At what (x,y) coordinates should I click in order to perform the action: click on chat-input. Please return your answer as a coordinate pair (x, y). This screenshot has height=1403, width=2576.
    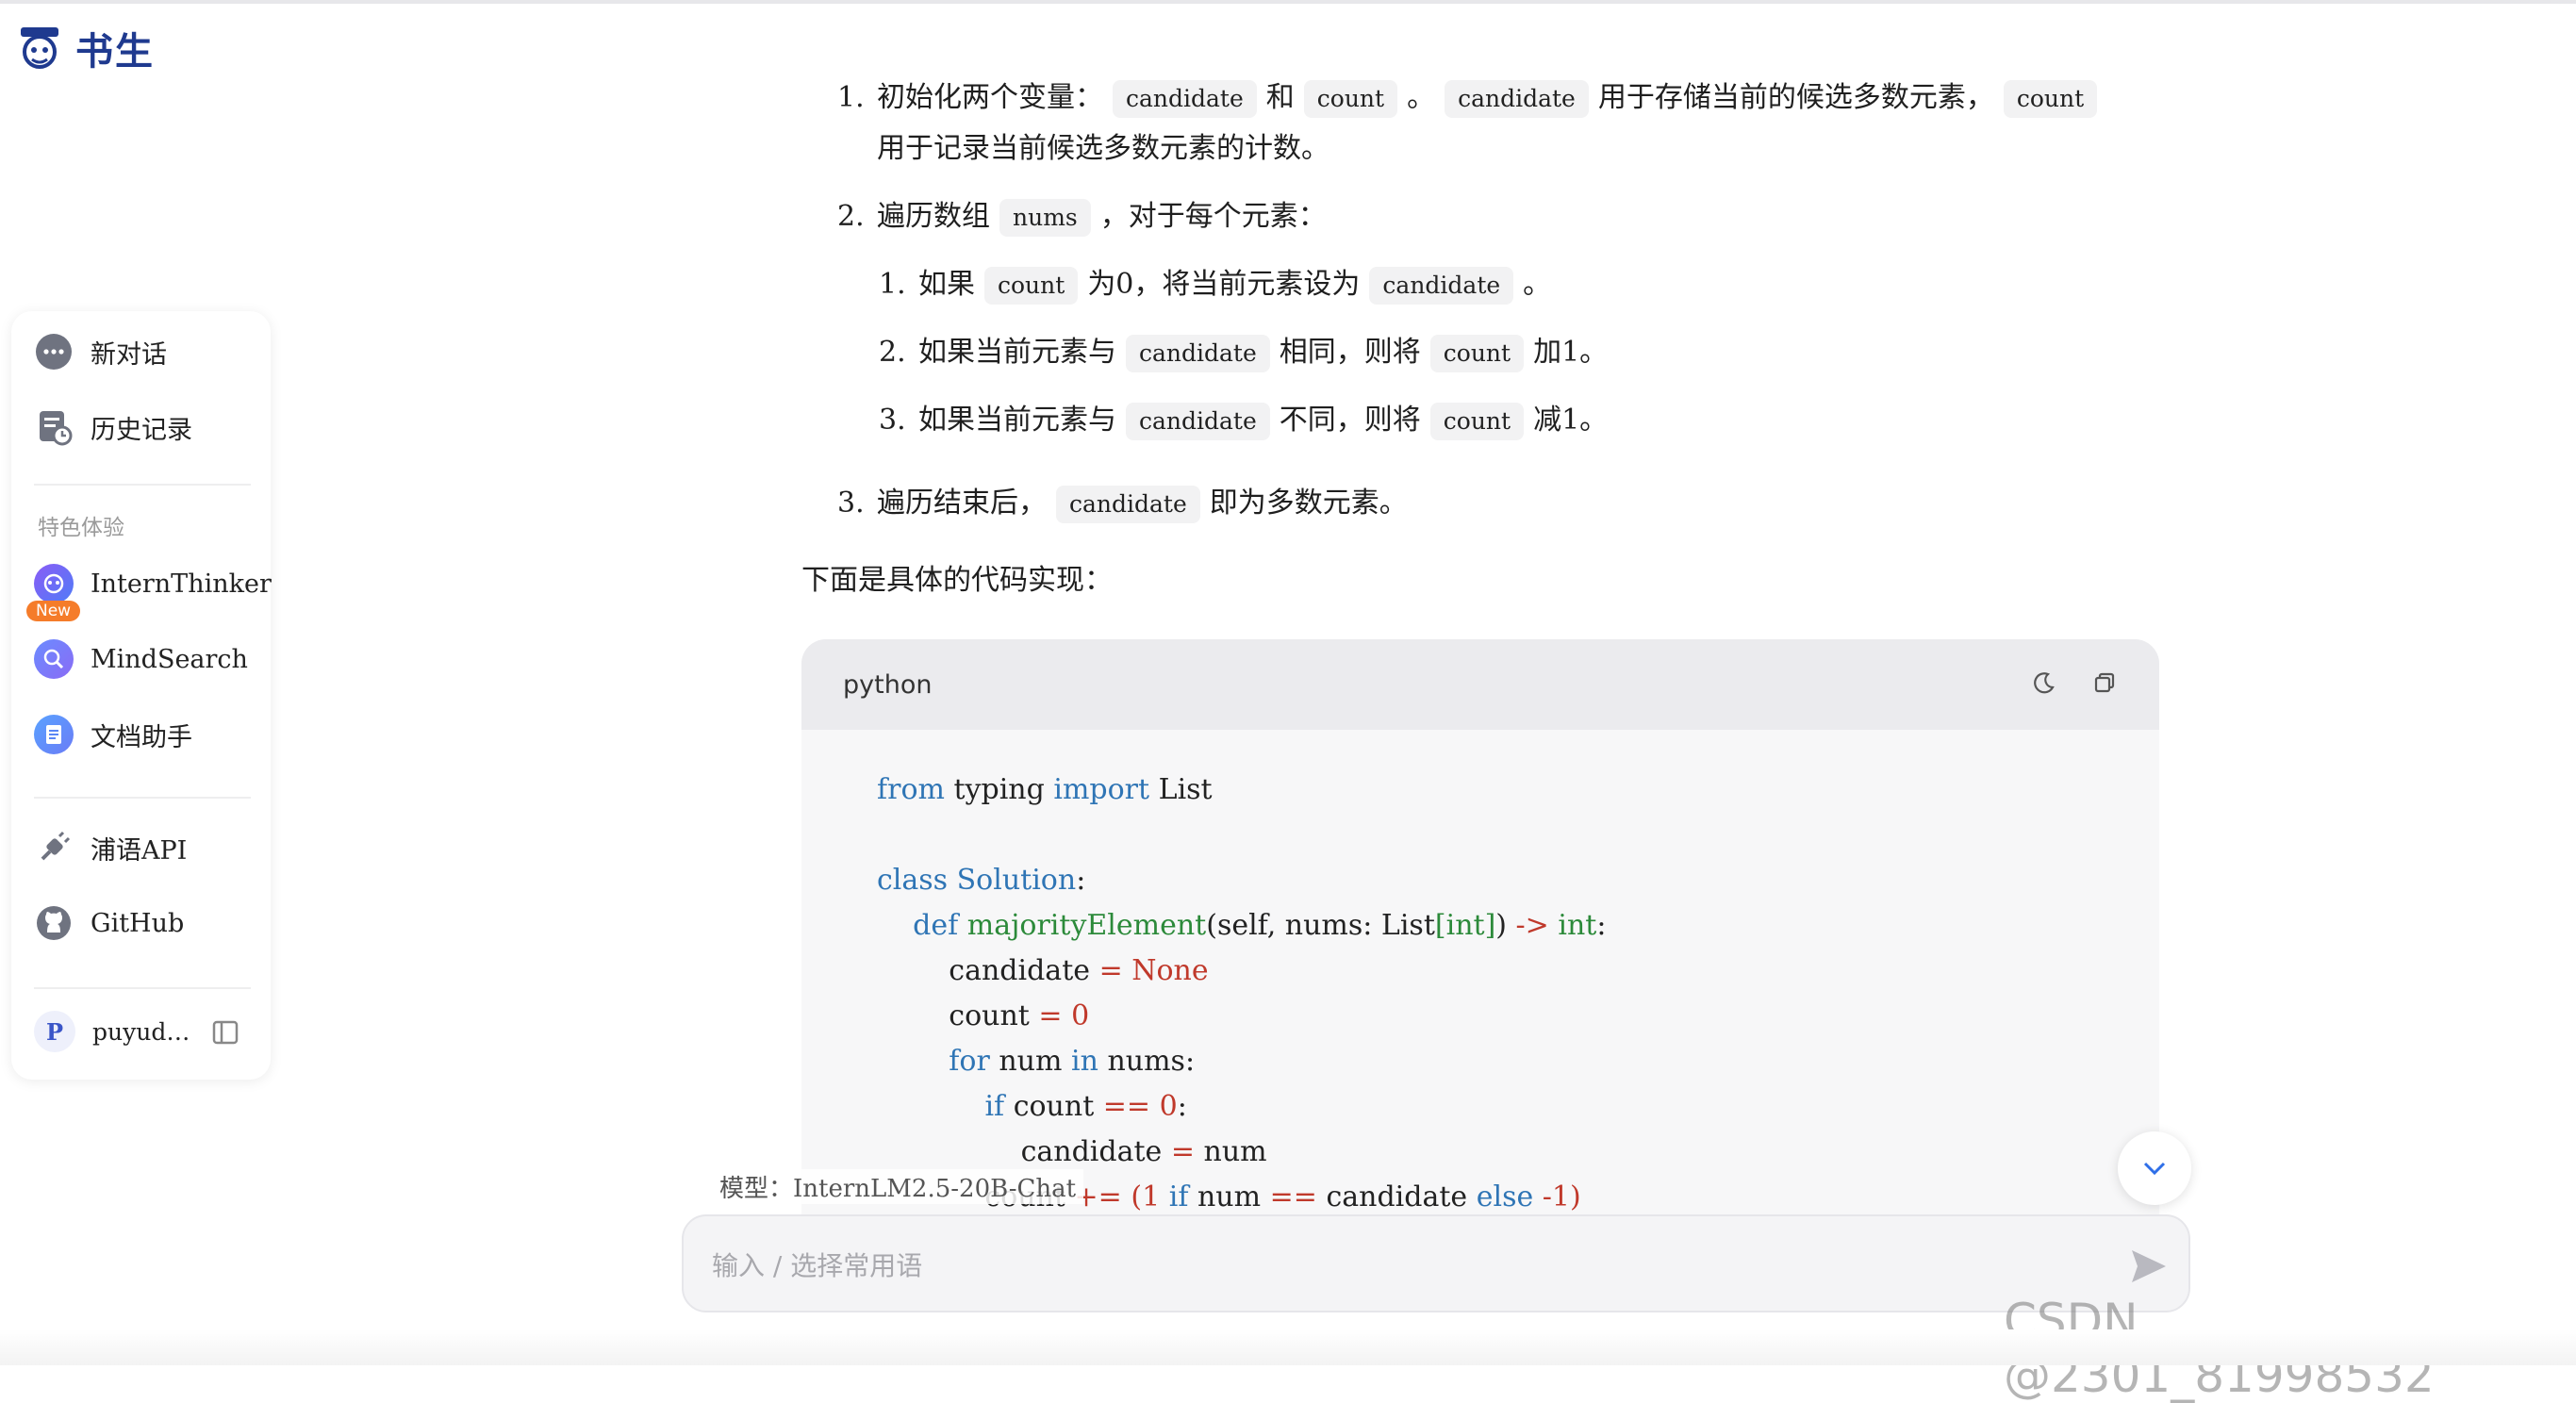
    Looking at the image, I should click on (1395, 1265).